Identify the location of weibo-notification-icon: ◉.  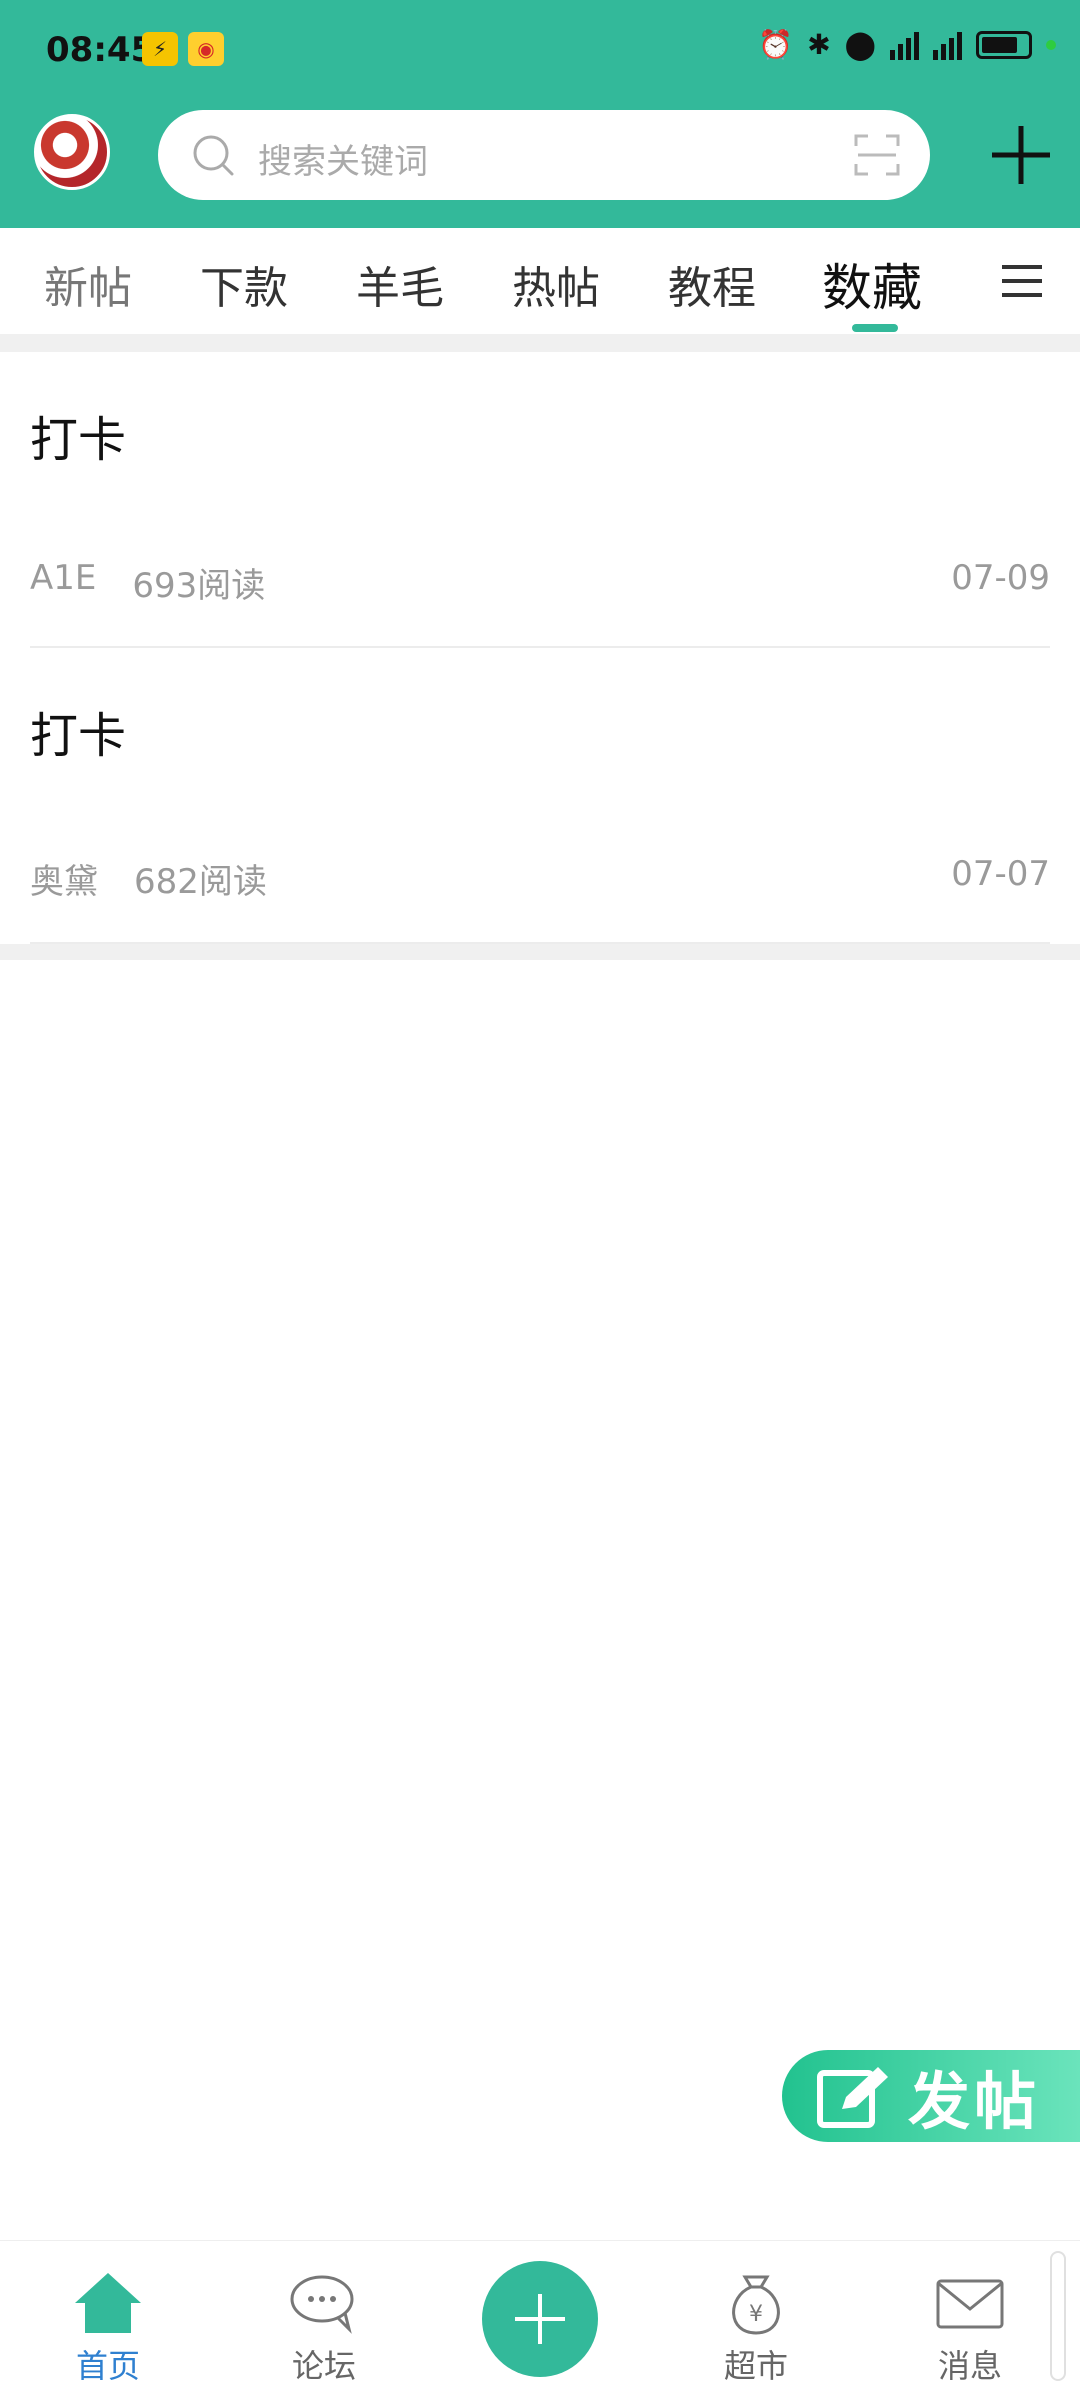
(206, 49).